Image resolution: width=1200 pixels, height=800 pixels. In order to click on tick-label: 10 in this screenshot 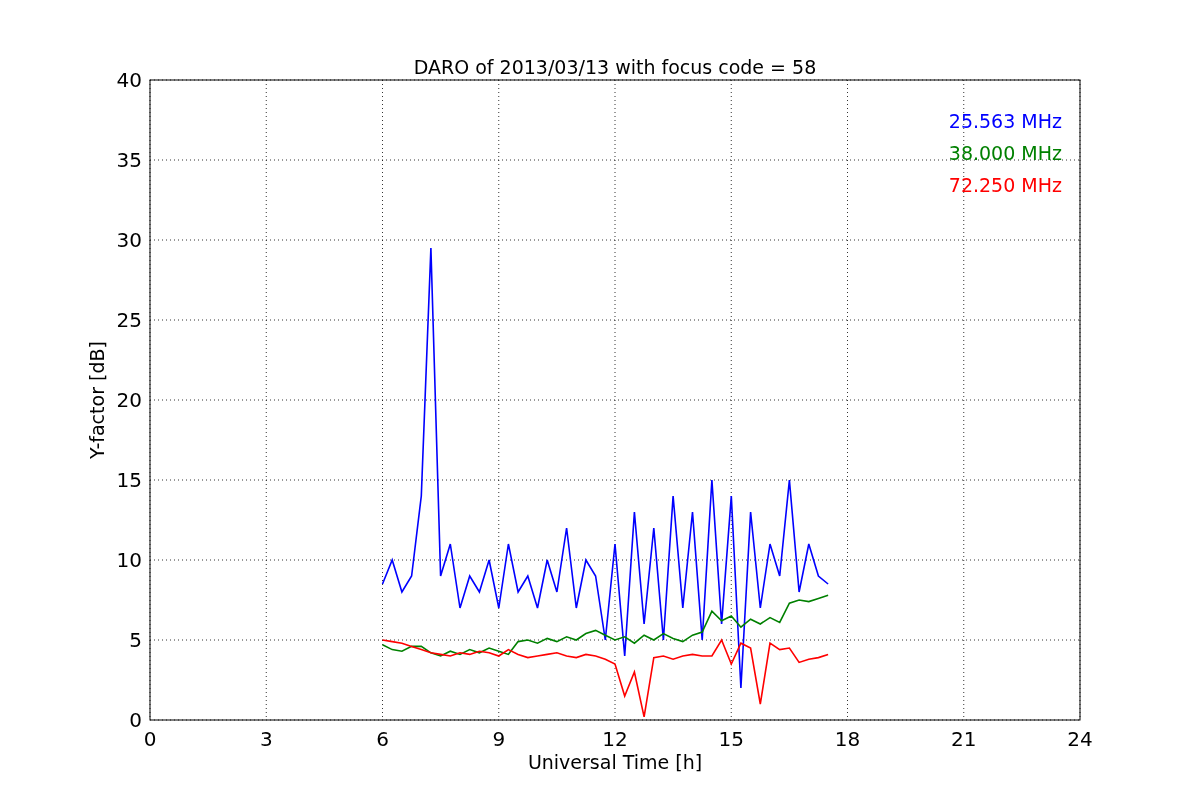, I will do `click(129, 560)`.